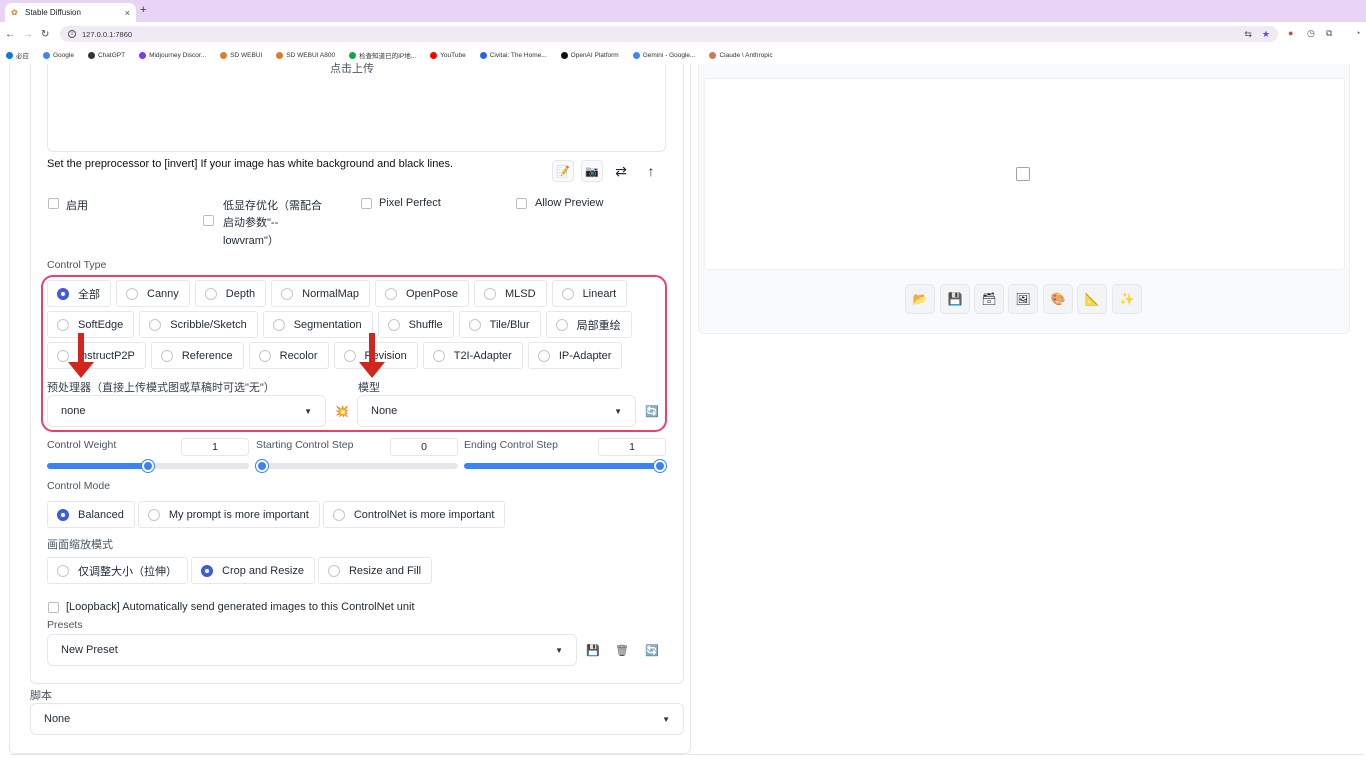 This screenshot has width=1366, height=770. I want to click on image-placeholder-icon, so click(1023, 174).